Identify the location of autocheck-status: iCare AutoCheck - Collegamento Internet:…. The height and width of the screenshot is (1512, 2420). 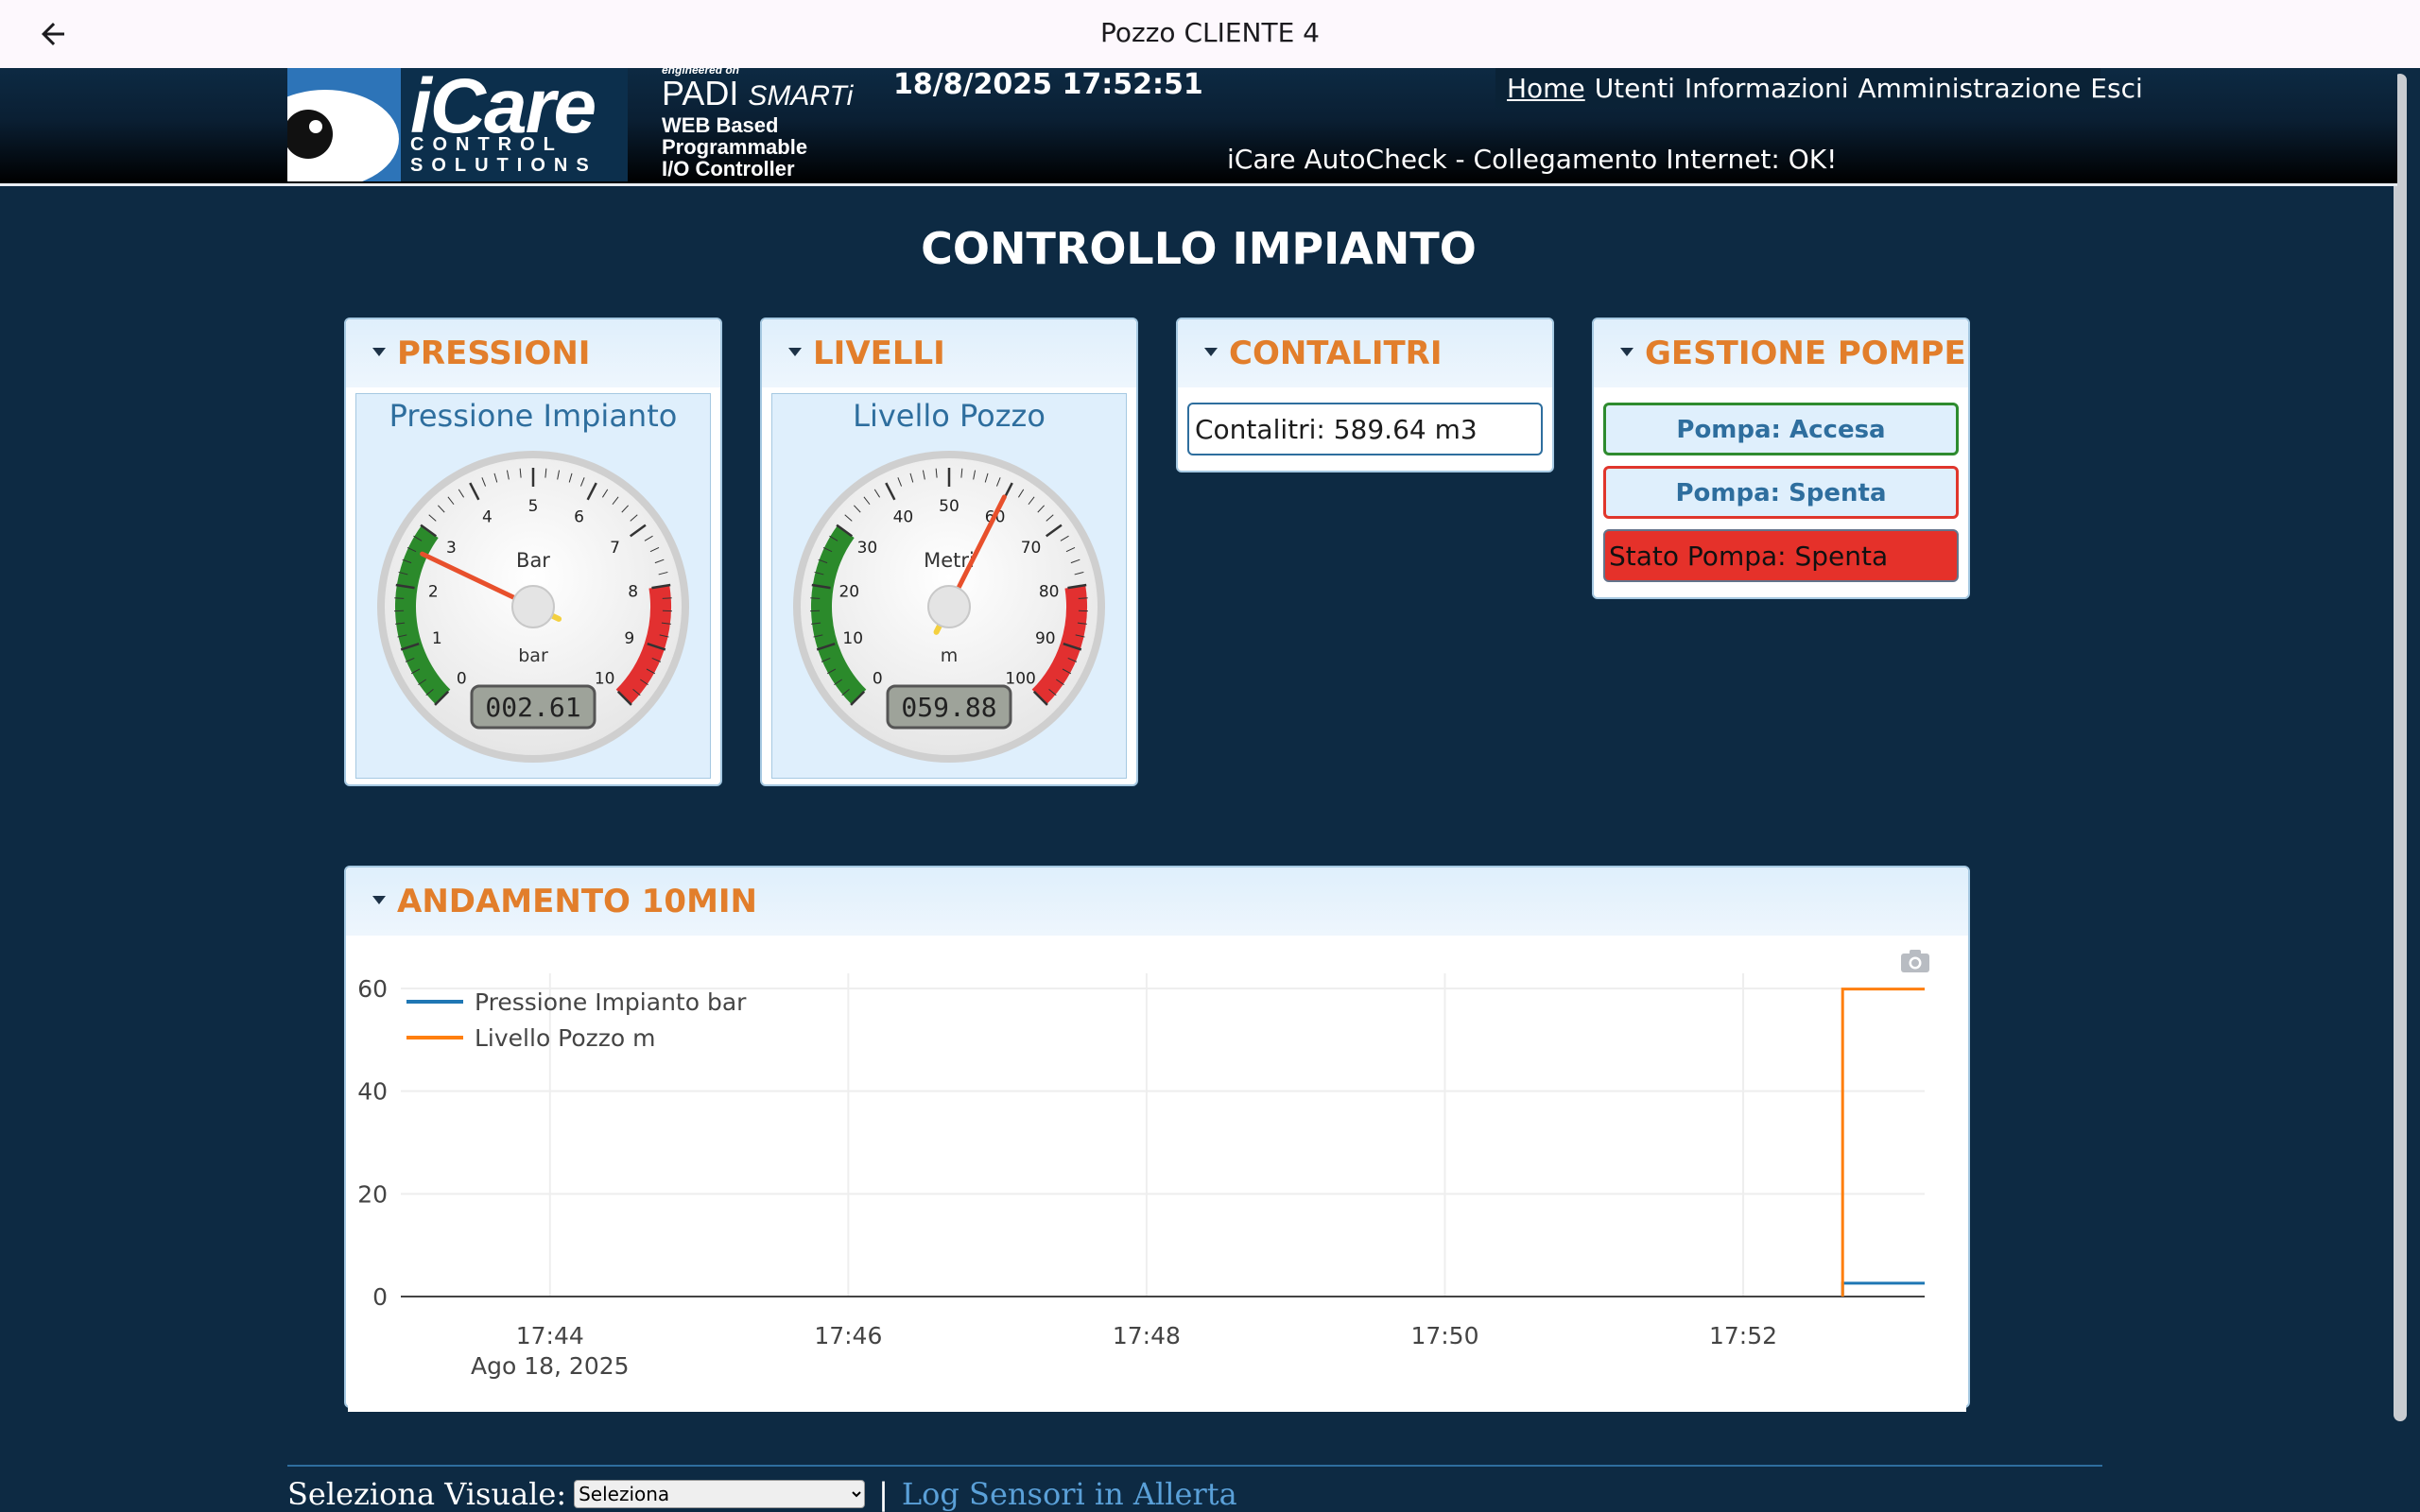
(1532, 159).